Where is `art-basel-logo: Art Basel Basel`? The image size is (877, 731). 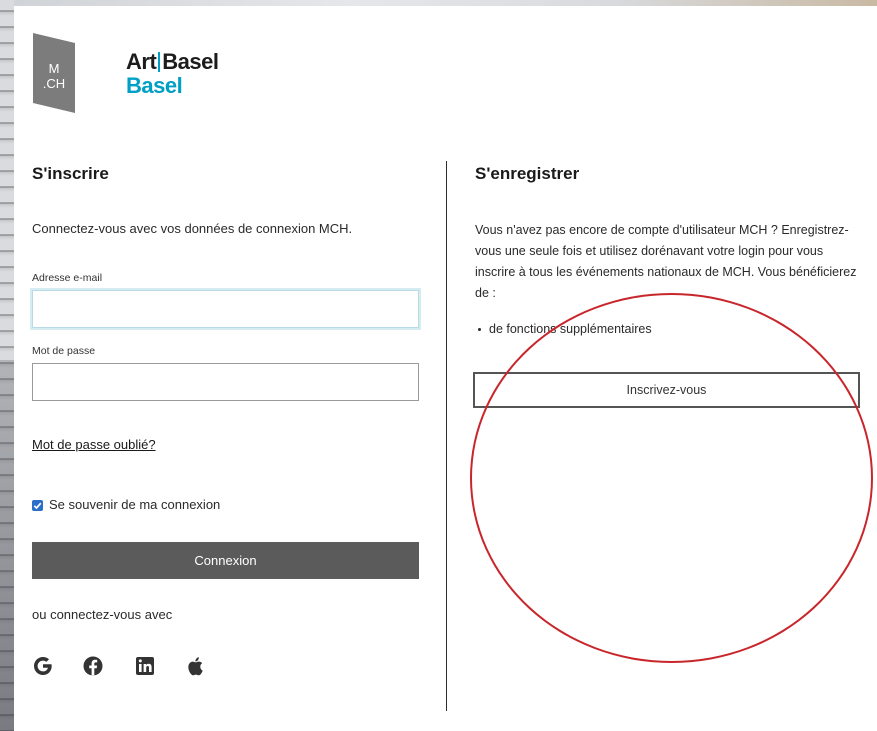 art-basel-logo: Art Basel Basel is located at coordinates (172, 74).